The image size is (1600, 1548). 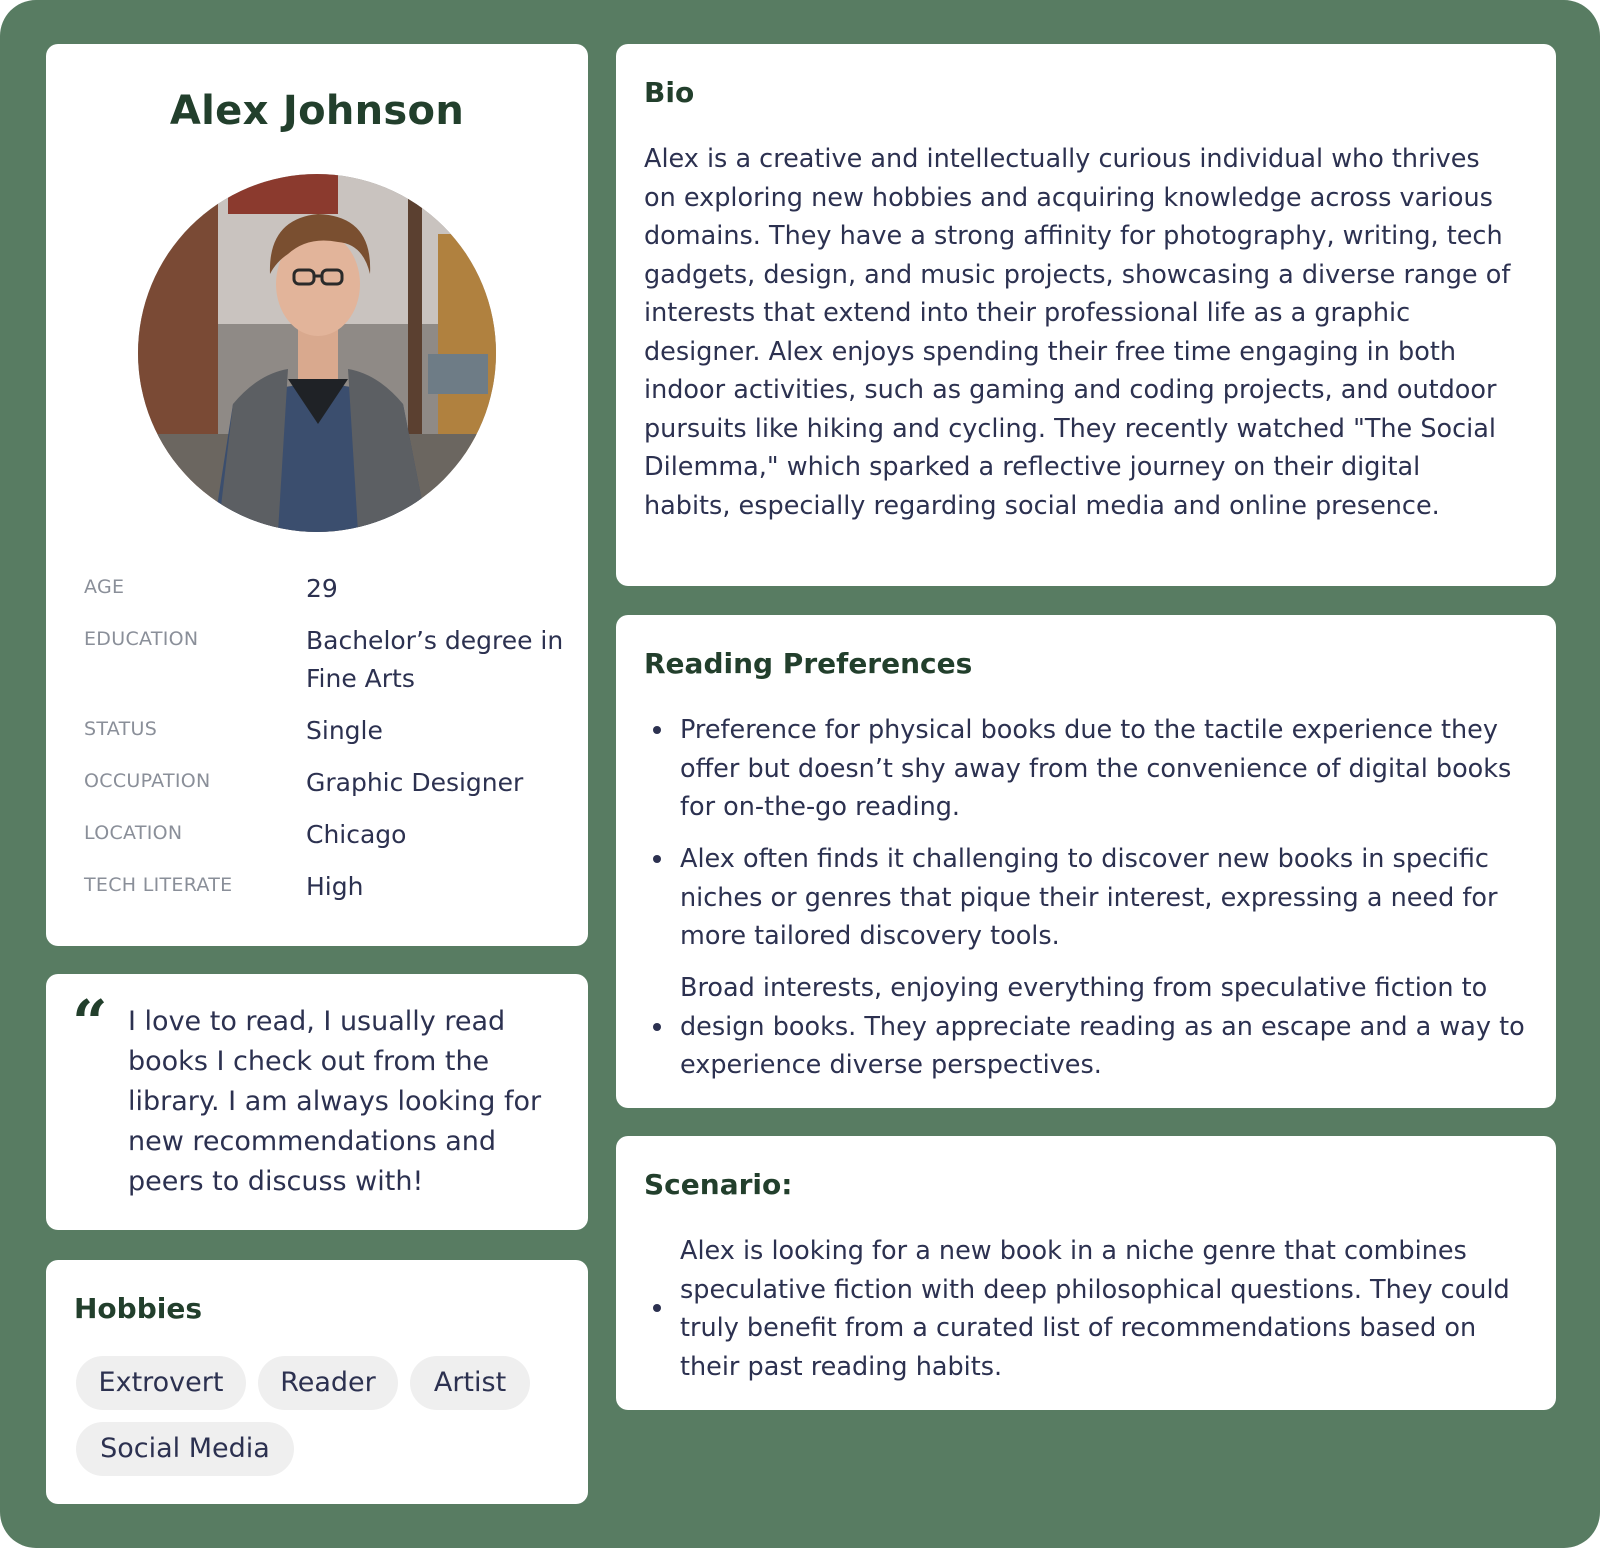 I want to click on avatar-photo, so click(x=317, y=353).